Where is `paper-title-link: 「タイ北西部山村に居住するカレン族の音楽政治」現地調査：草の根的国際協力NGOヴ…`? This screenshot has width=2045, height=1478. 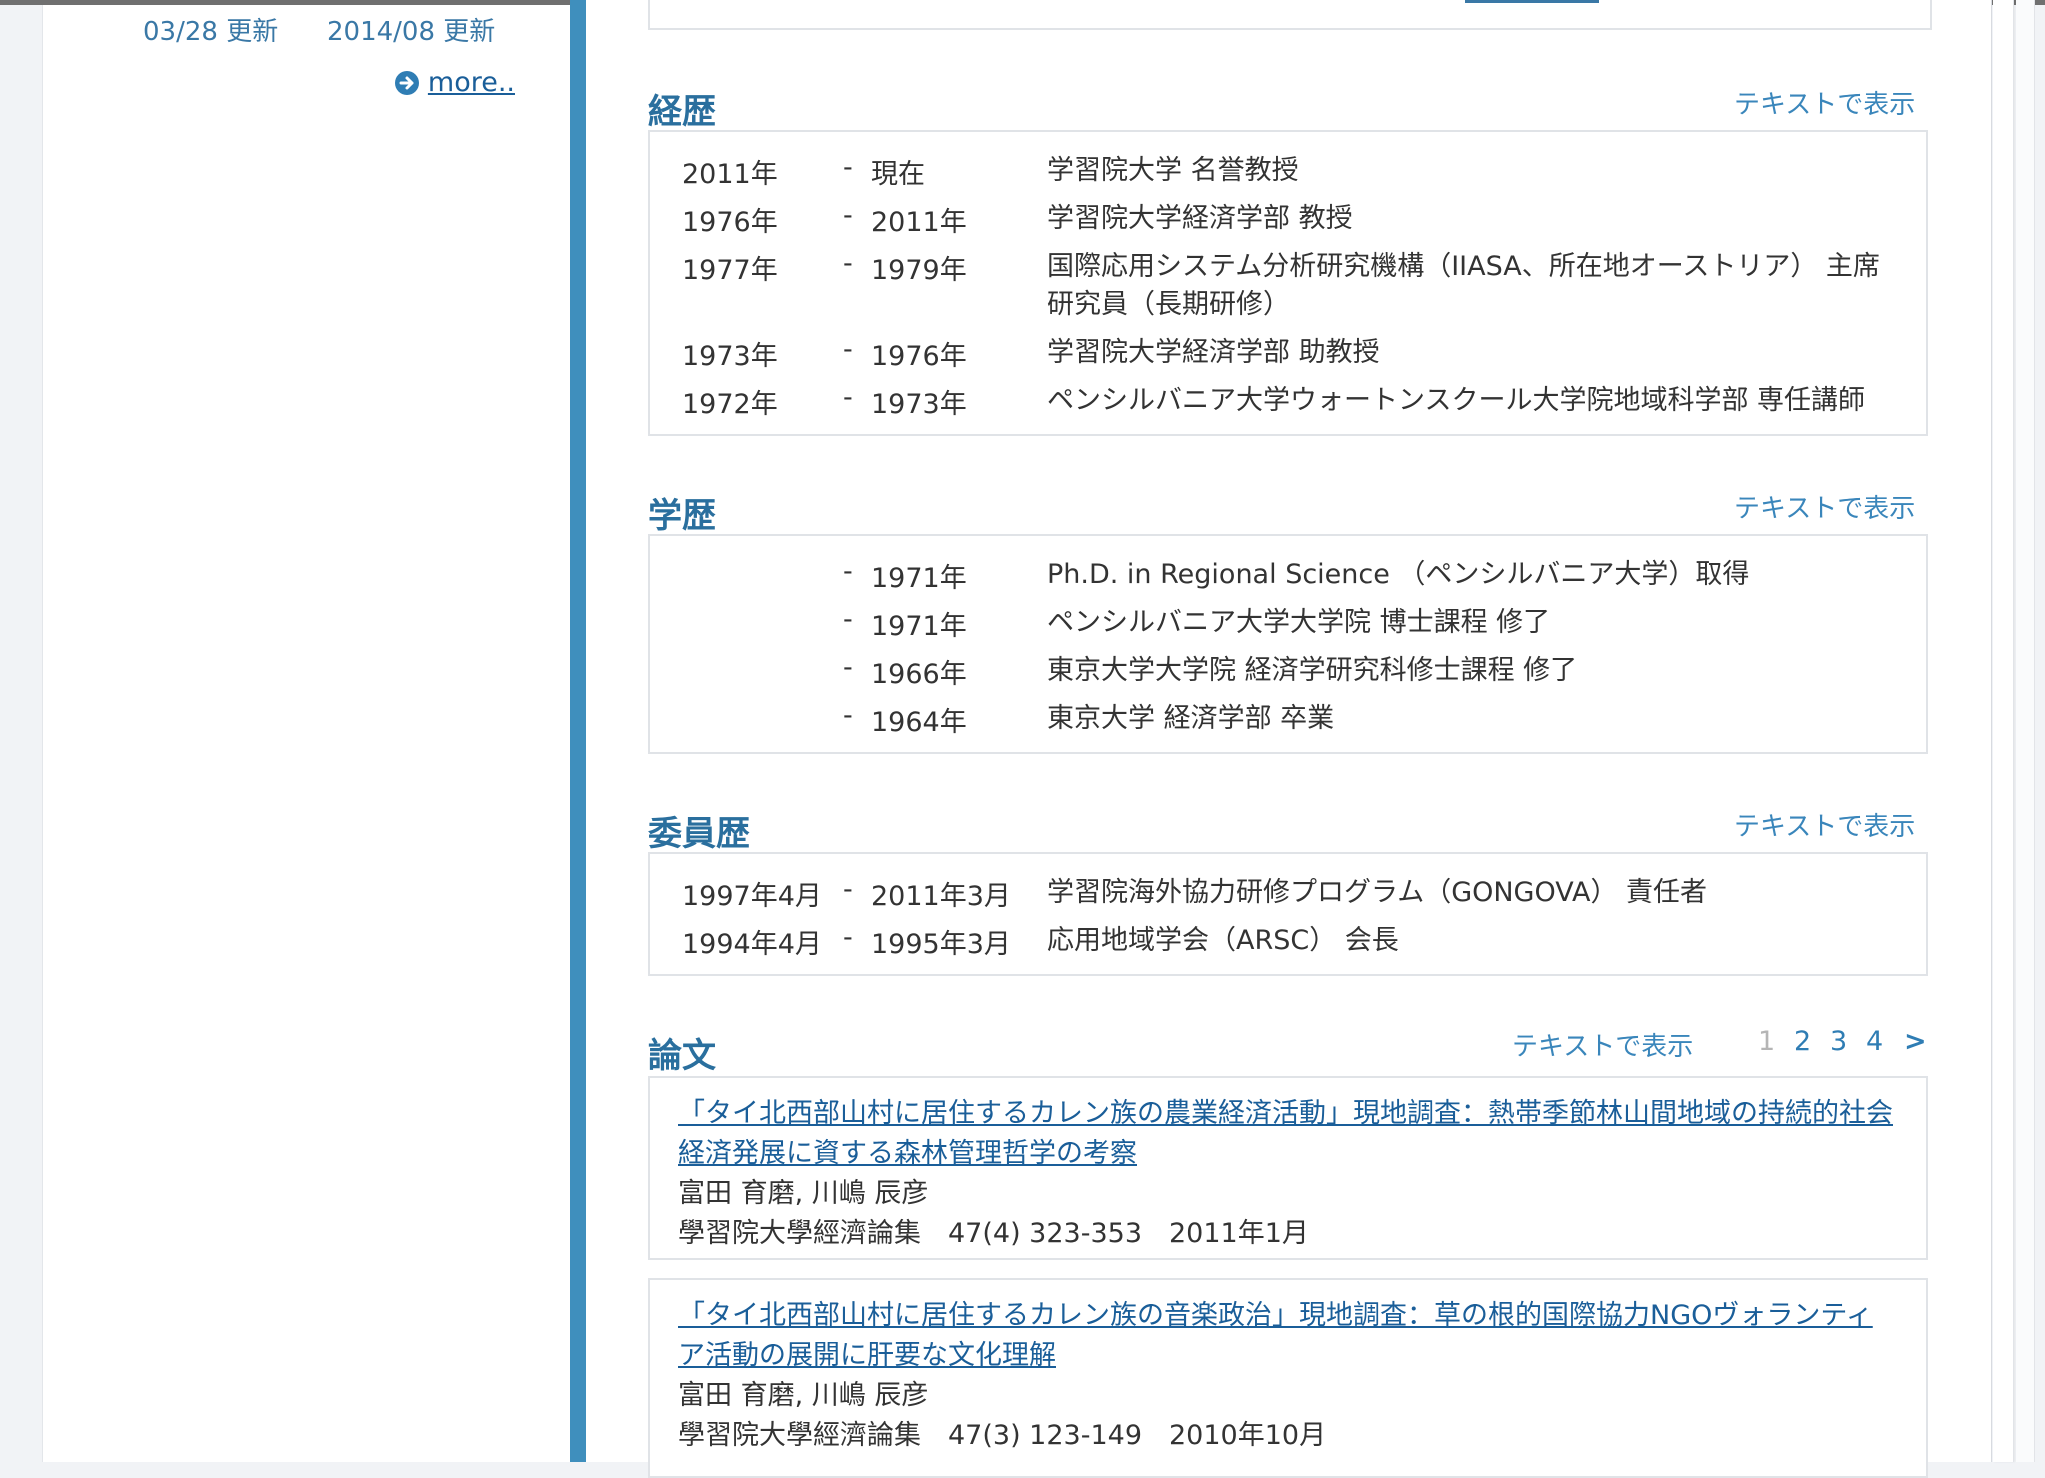 paper-title-link: 「タイ北西部山村に居住するカレン族の音楽政治」現地調査：草の根的国際協力NGOヴ… is located at coordinates (1275, 1335).